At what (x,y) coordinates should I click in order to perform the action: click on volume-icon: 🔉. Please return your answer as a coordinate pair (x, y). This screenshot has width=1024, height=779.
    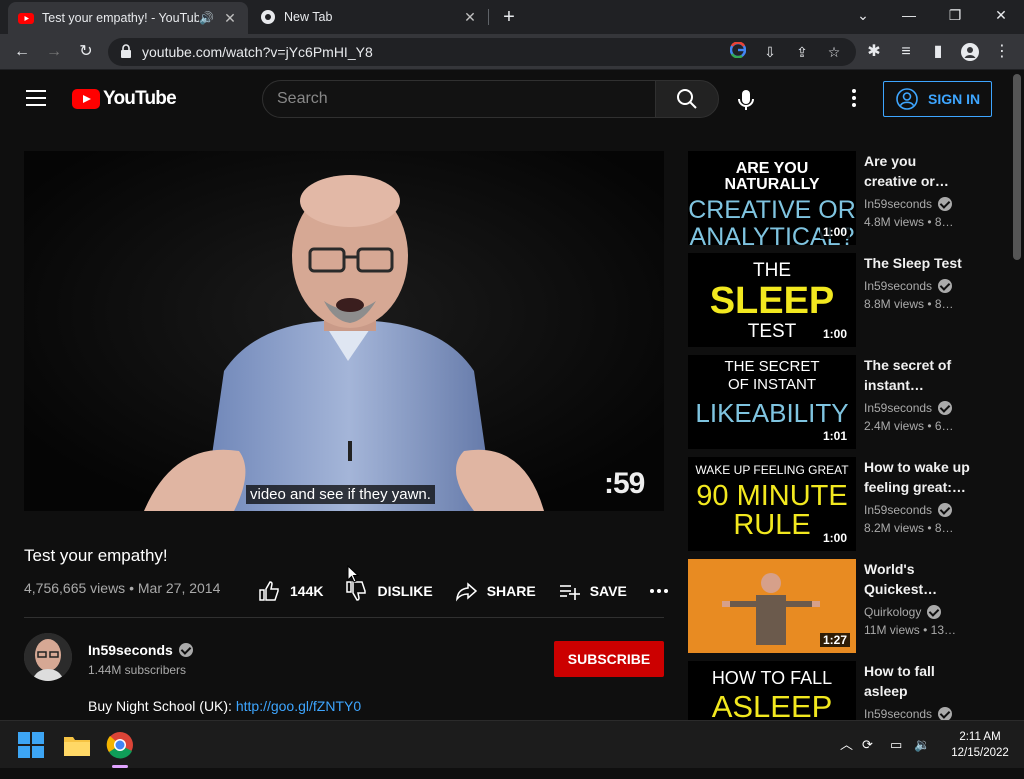
    Looking at the image, I should click on (922, 745).